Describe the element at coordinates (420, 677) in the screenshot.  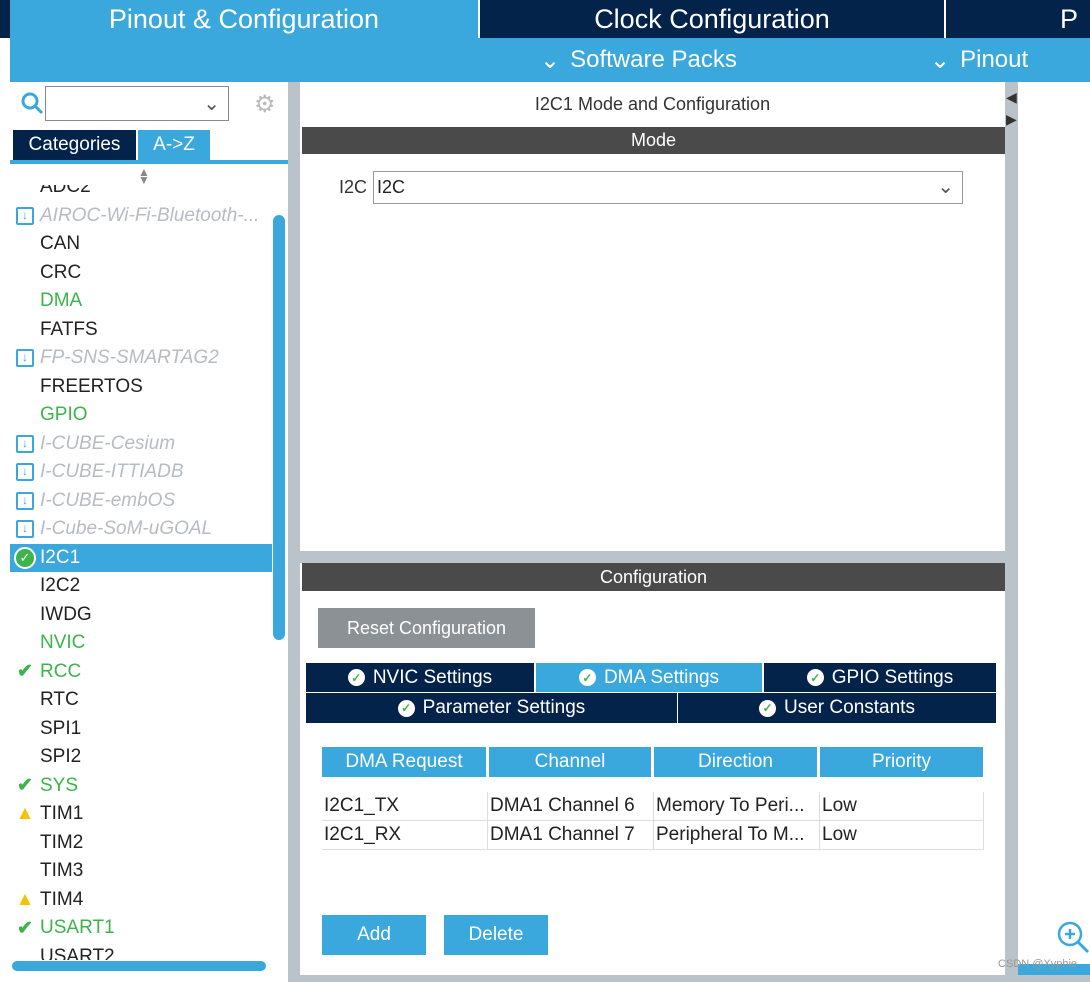
I see `tab-nvic-settings: ✓ NVIC Settings` at that location.